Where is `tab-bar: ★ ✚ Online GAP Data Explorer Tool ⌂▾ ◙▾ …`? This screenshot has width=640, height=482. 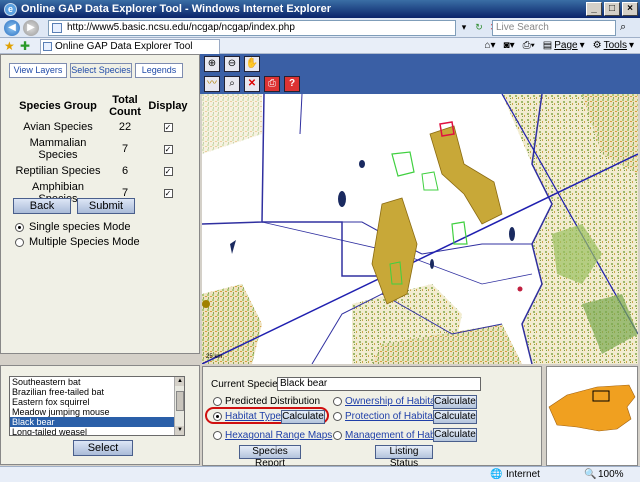
tab-bar: ★ ✚ Online GAP Data Explorer Tool ⌂▾ ◙▾ … is located at coordinates (320, 46).